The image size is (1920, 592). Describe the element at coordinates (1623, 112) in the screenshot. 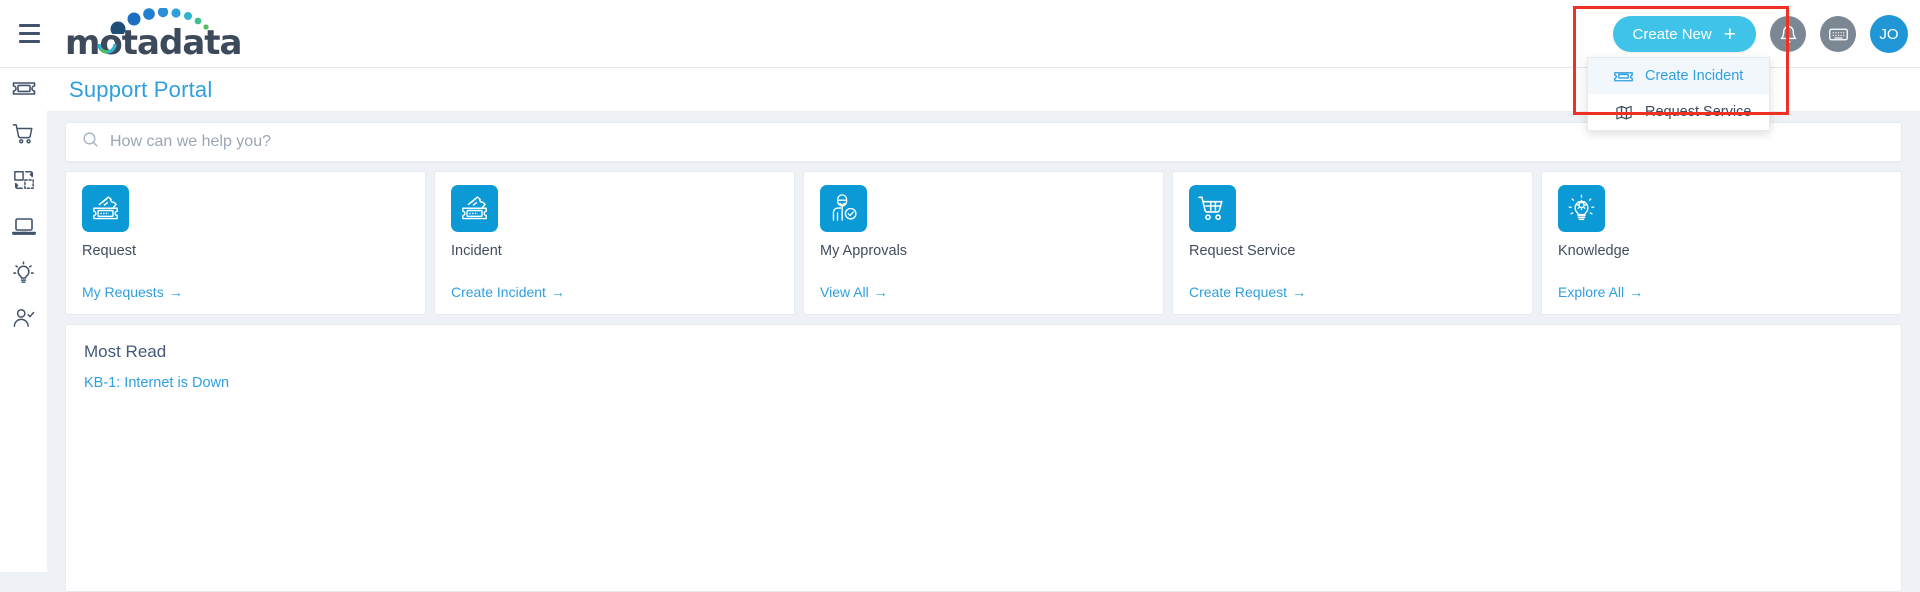

I see `map-icon` at that location.